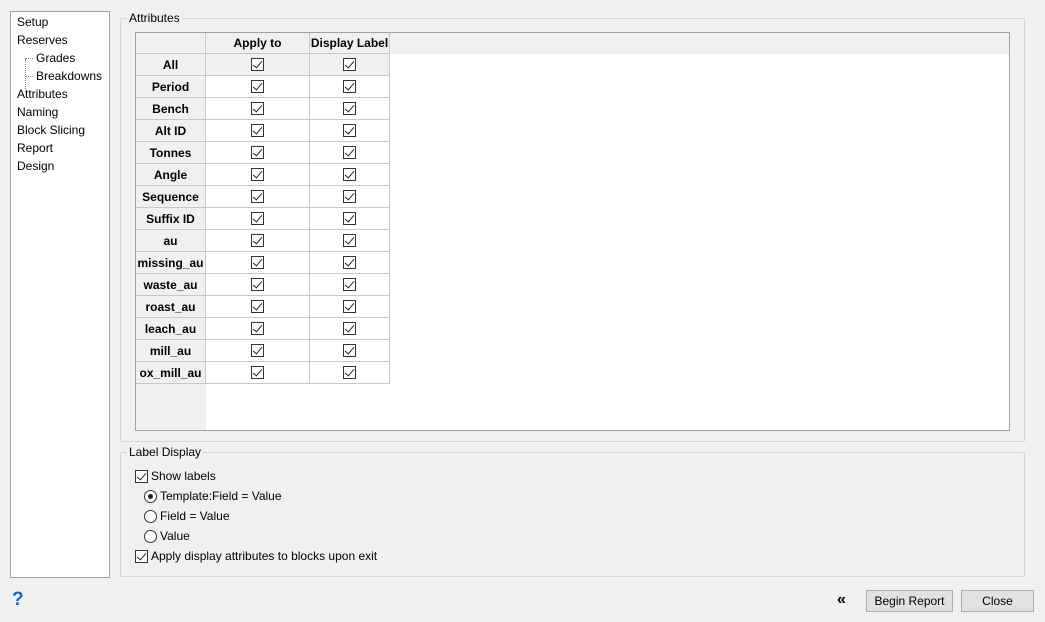 Image resolution: width=1045 pixels, height=622 pixels. Describe the element at coordinates (171, 197) in the screenshot. I see `row-header: Sequence` at that location.